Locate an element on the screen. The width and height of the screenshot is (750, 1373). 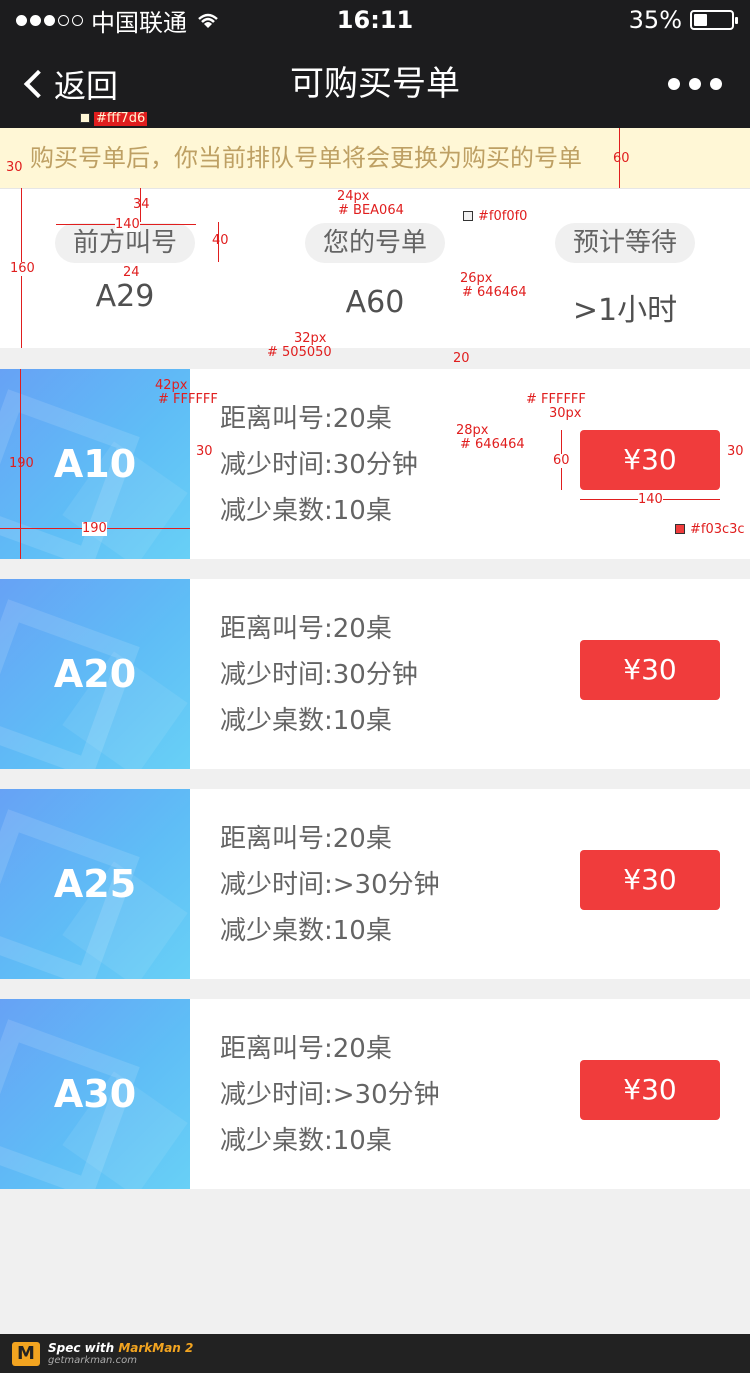
ann-line-gap: 30 is located at coordinates (204, 451).